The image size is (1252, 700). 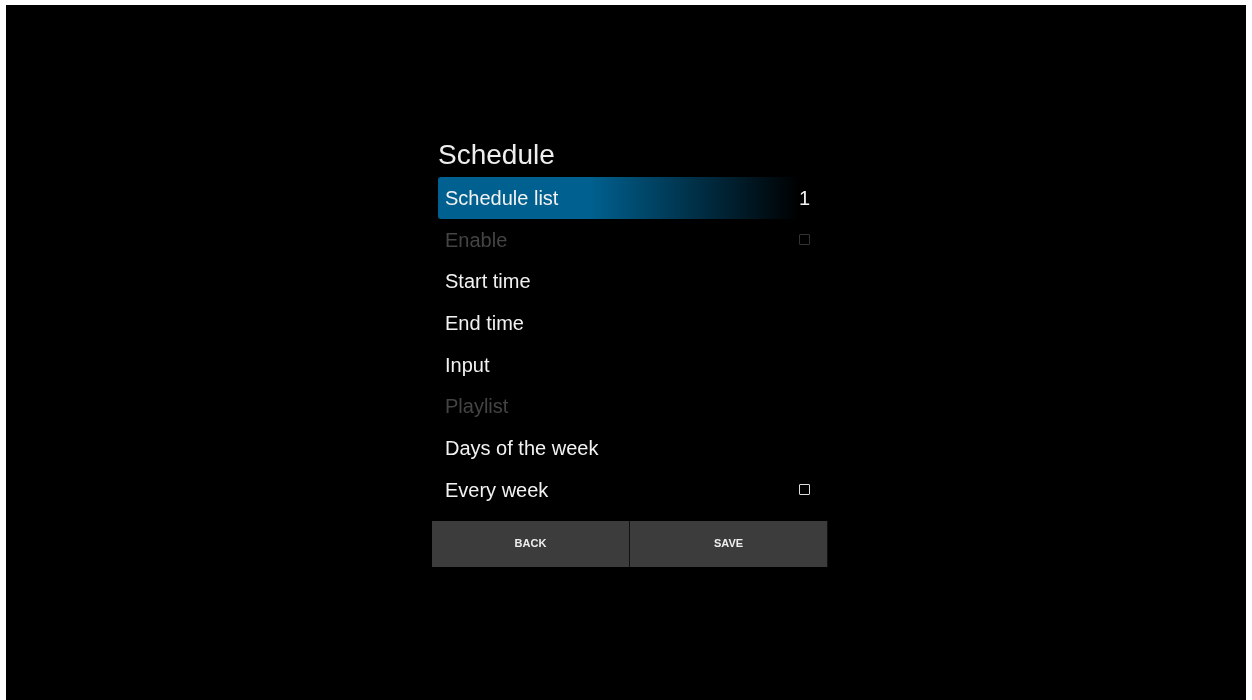 What do you see at coordinates (628, 489) in the screenshot?
I see `menu-item: Every week` at bounding box center [628, 489].